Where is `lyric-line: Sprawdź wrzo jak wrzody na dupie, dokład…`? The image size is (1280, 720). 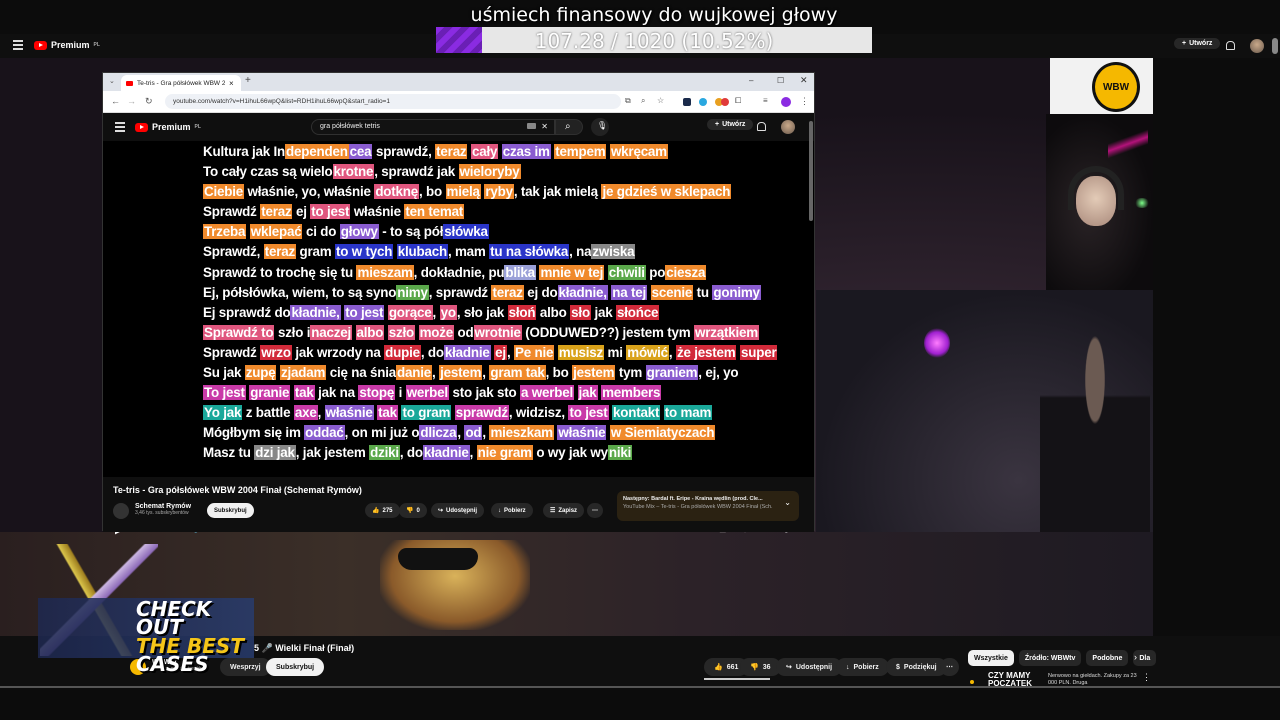
lyric-line: Sprawdź wrzo jak wrzody na dupie, dokład… is located at coordinates (490, 353).